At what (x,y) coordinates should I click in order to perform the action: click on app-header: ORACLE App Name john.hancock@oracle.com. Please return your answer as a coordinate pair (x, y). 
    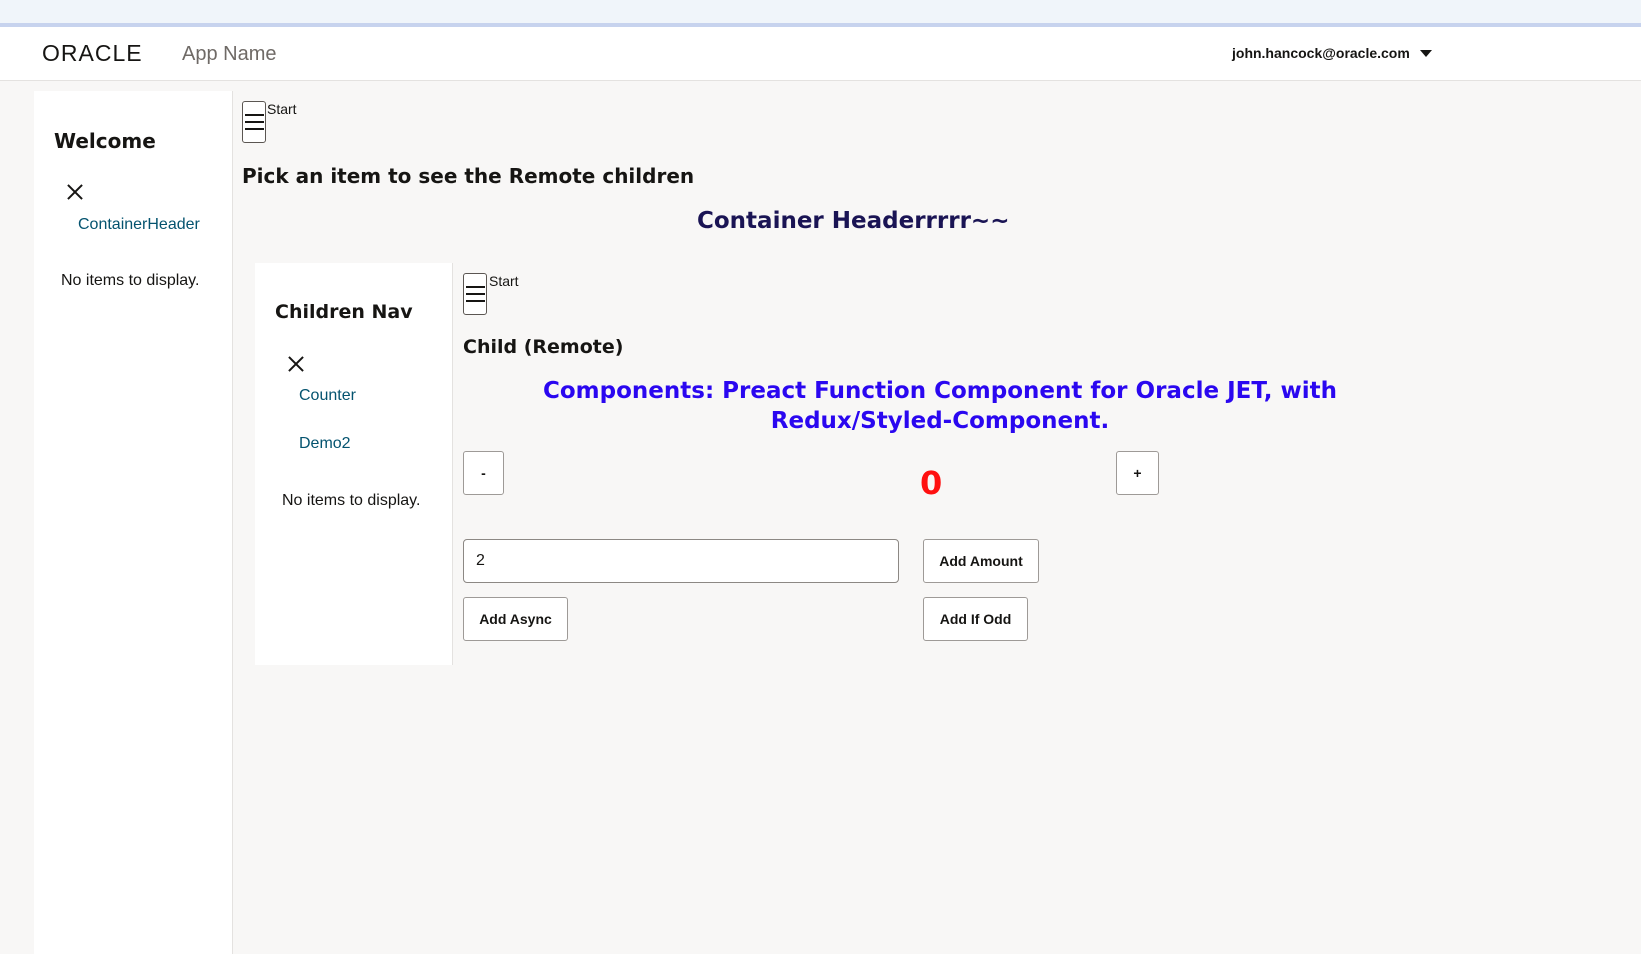
    Looking at the image, I should click on (820, 54).